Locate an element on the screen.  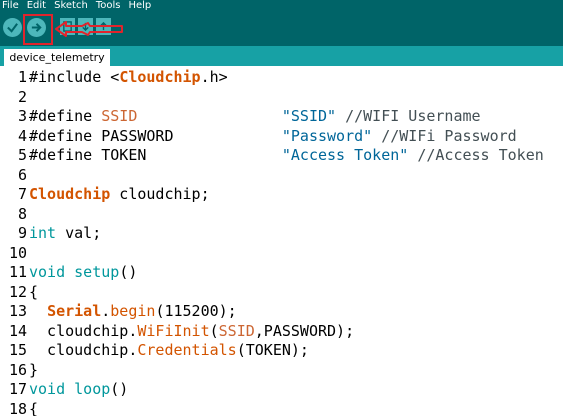
code-token: .h> is located at coordinates (214, 77).